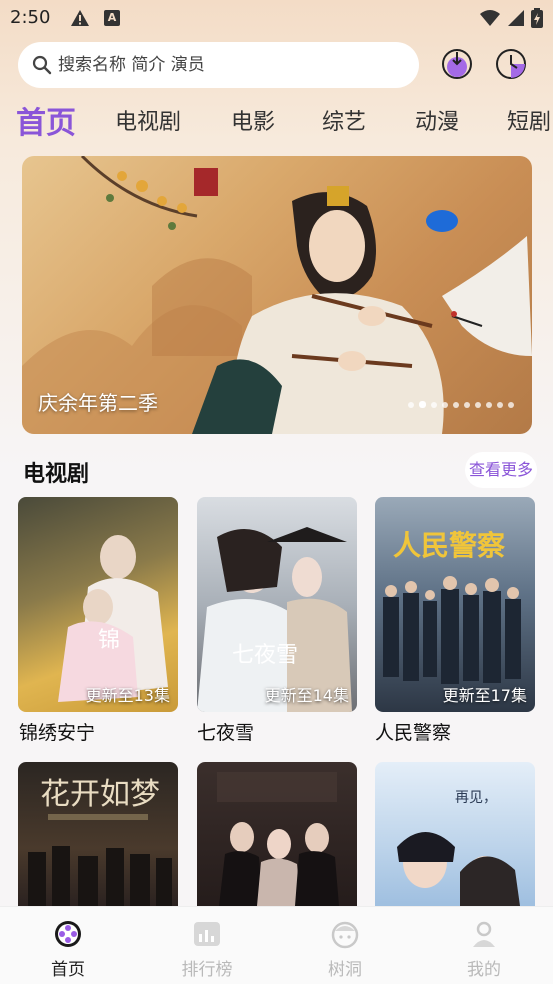 Image resolution: width=553 pixels, height=984 pixels. Describe the element at coordinates (68, 934) in the screenshot. I see `film-reel-icon` at that location.